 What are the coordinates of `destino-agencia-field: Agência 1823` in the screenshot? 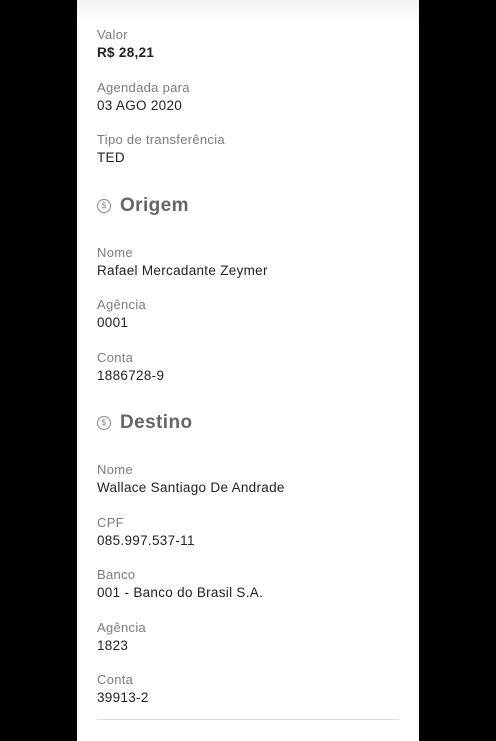 It's located at (248, 645).